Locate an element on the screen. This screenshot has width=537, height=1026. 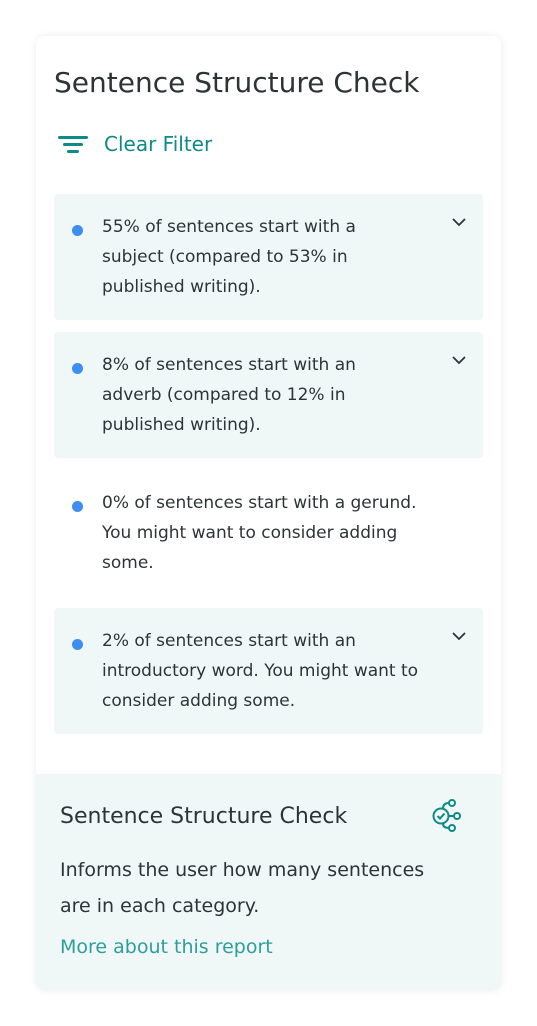
clear-filter-button: Clear Filter is located at coordinates (135, 144).